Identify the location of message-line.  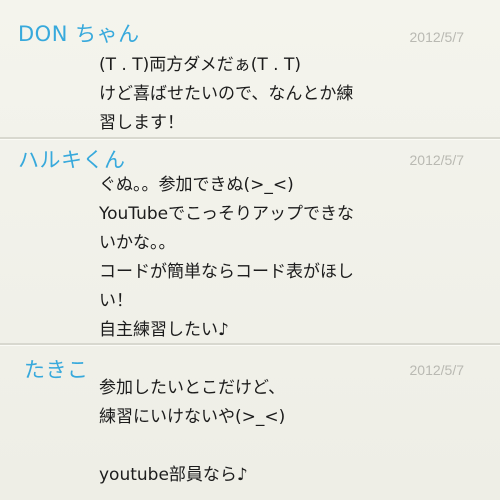
(289, 446).